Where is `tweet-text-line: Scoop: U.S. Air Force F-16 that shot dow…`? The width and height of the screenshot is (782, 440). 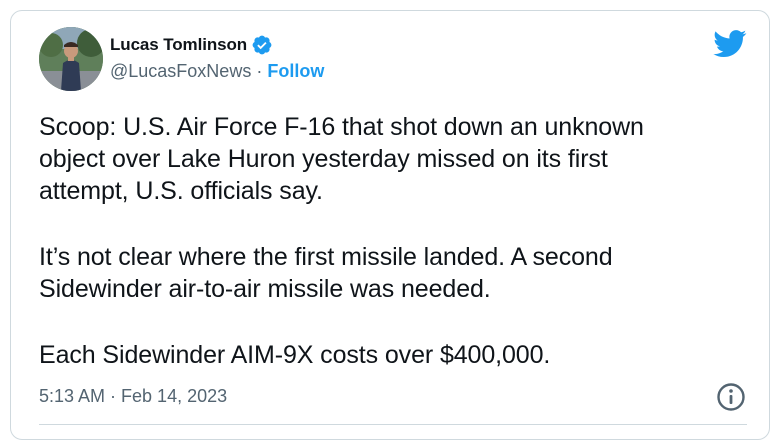 tweet-text-line: Scoop: U.S. Air Force F-16 that shot dow… is located at coordinates (341, 127).